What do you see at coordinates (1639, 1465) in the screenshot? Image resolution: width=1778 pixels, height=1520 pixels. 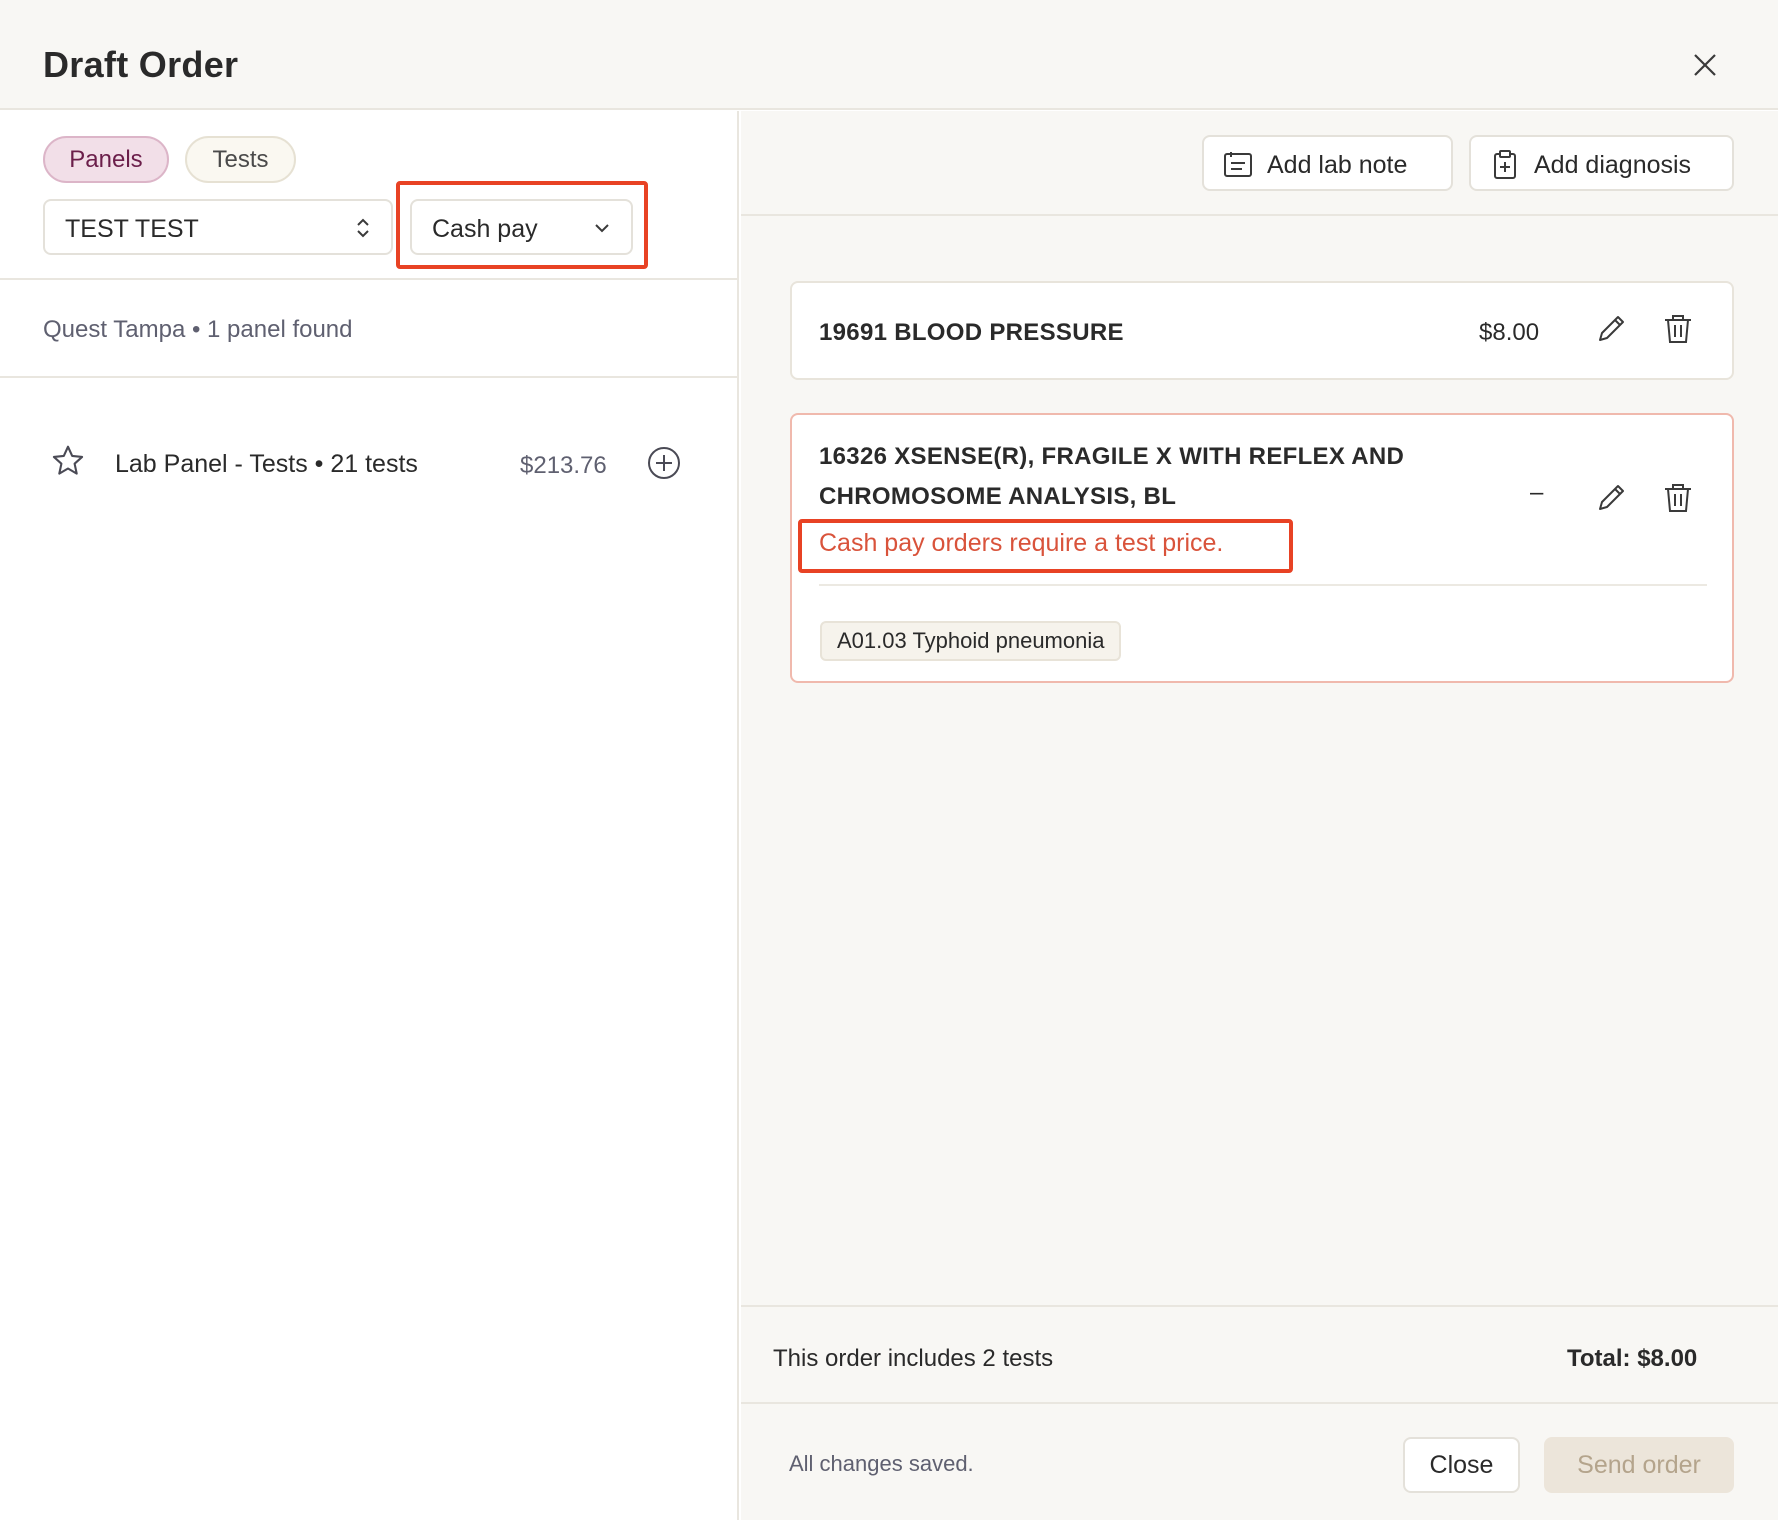 I see `send-order-button: Send order` at bounding box center [1639, 1465].